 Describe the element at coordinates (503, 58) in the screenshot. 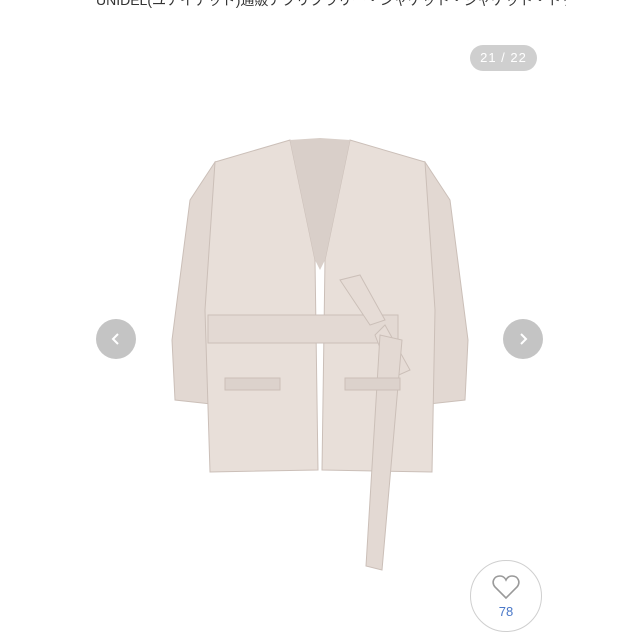

I see `image-counter: 21 / 22` at that location.